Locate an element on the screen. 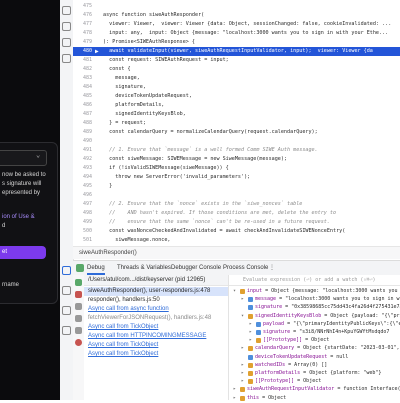 This screenshot has width=400, height=403. line-number: 498 is located at coordinates (83, 213).